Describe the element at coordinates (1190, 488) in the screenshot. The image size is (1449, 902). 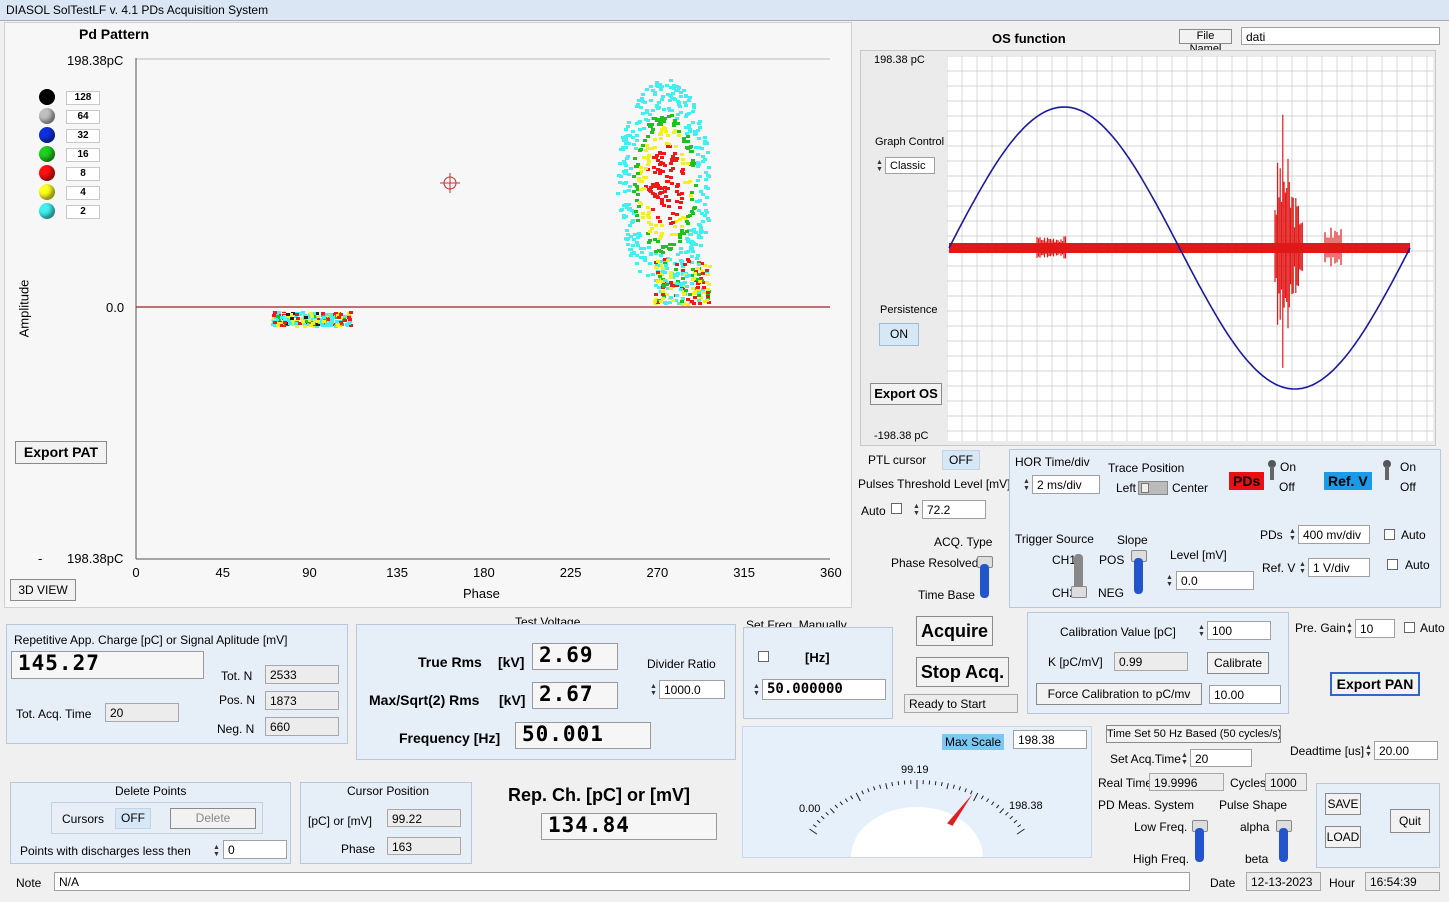
I see `trace-center-label: Center` at that location.